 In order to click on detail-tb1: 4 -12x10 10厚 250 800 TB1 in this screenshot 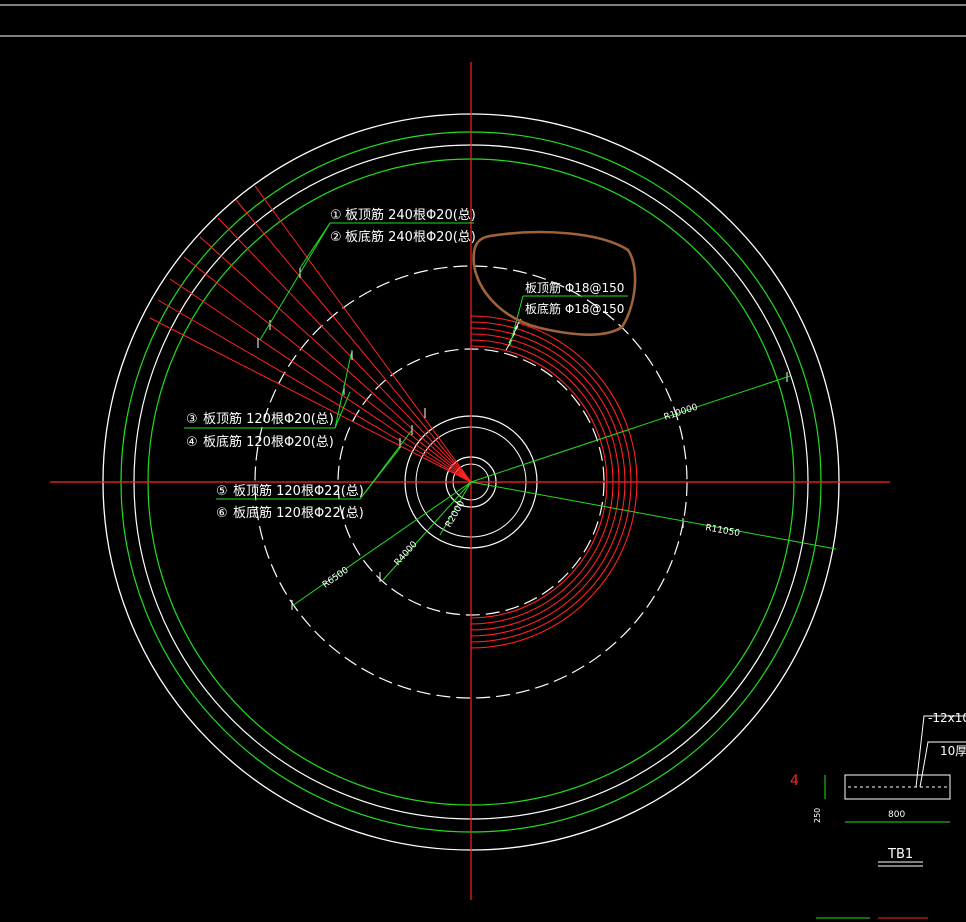, I will do `click(878, 815)`.